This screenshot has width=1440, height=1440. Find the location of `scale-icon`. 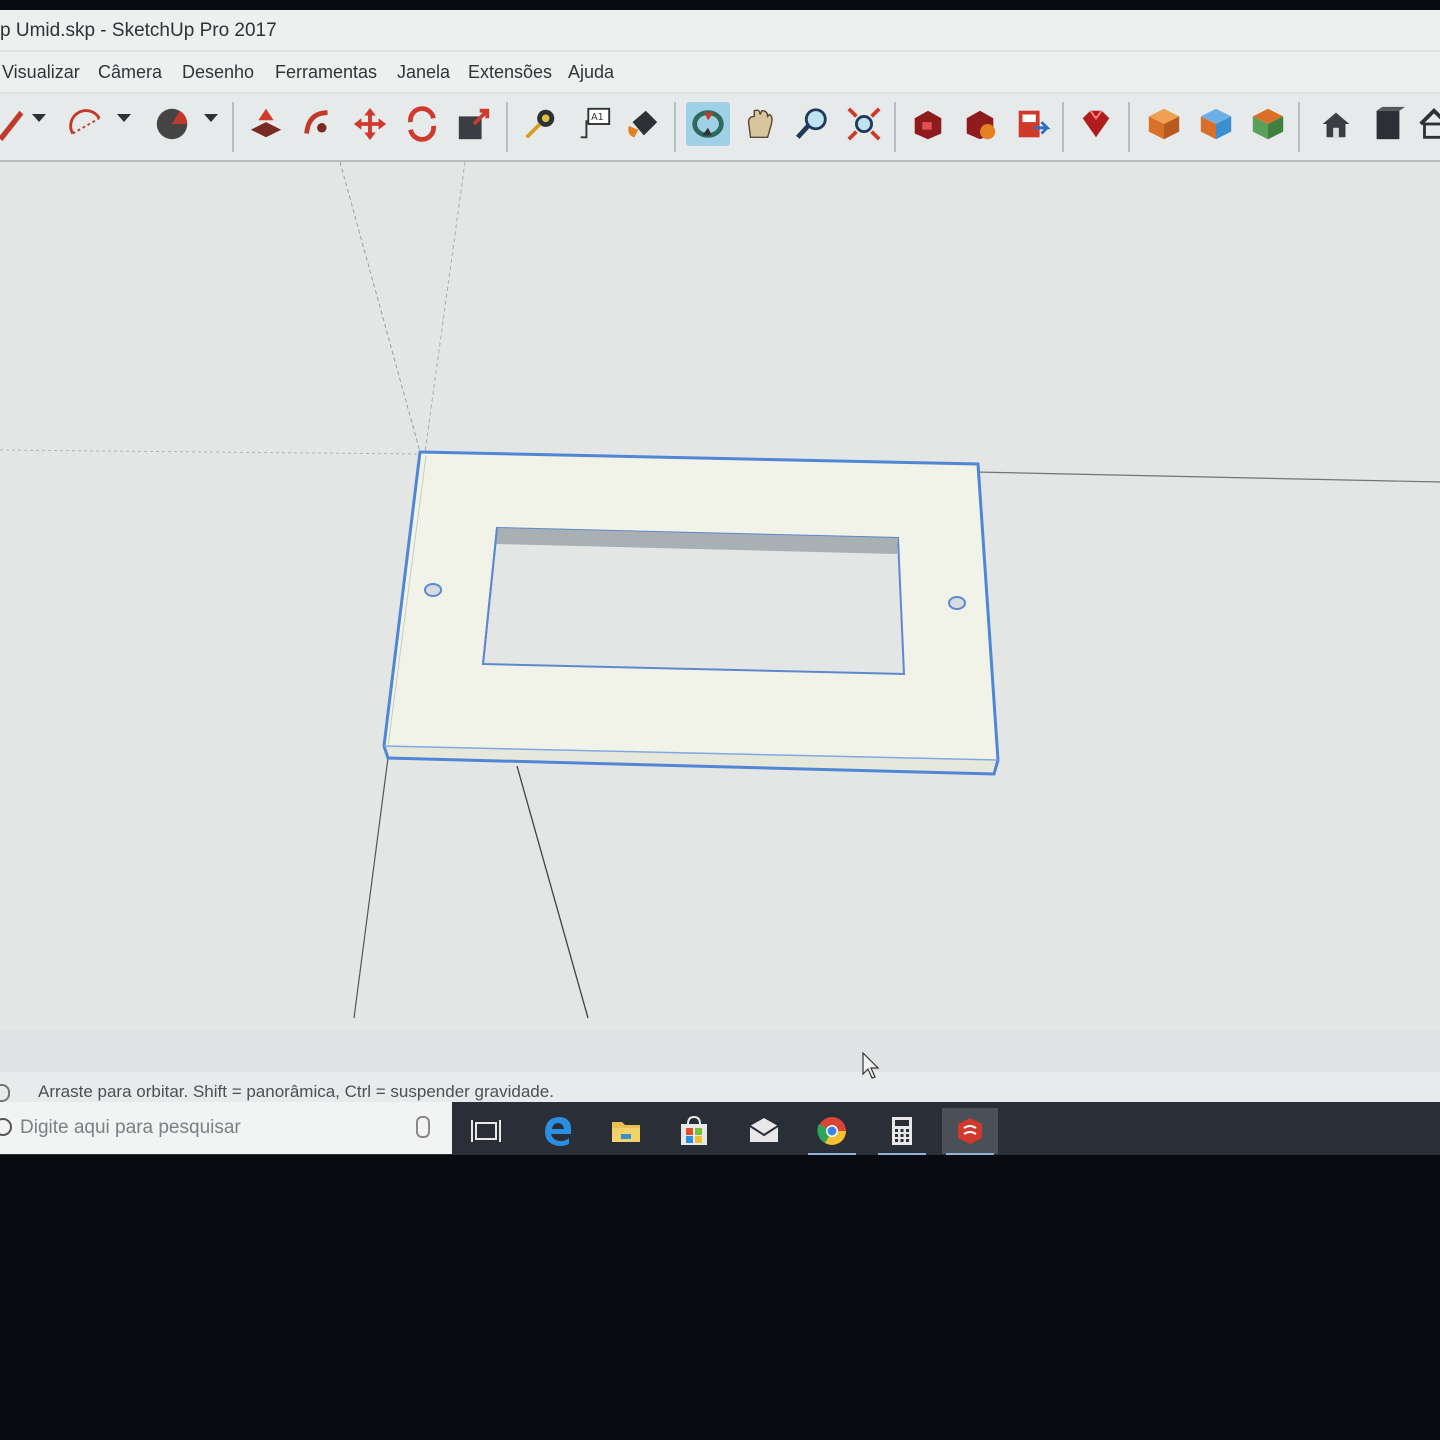

scale-icon is located at coordinates (474, 124).